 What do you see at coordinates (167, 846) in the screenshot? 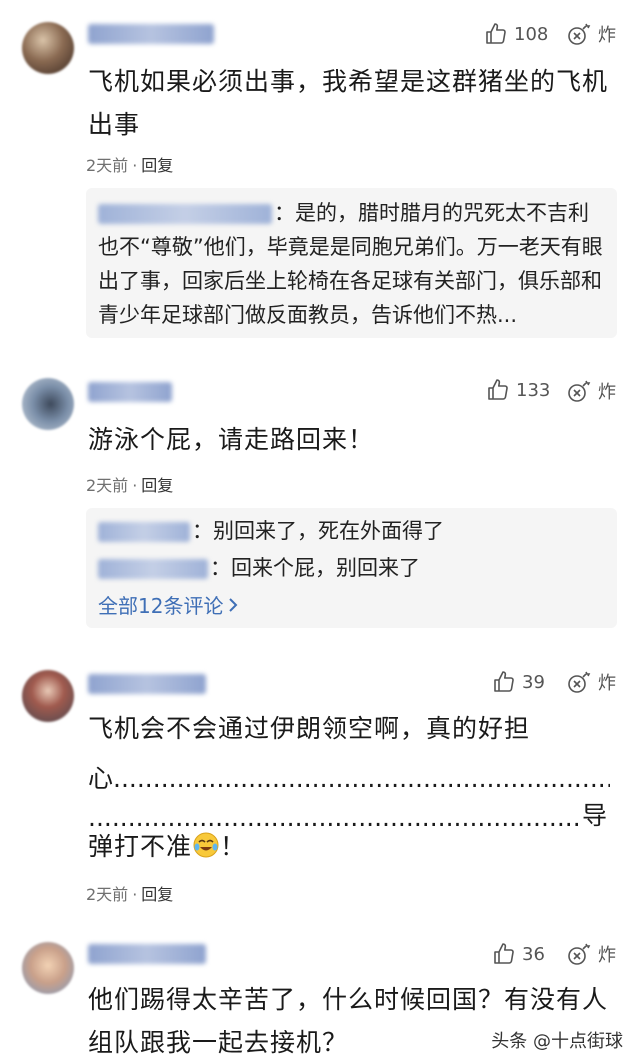
I see `comment-text-line4: 弹打不准！` at bounding box center [167, 846].